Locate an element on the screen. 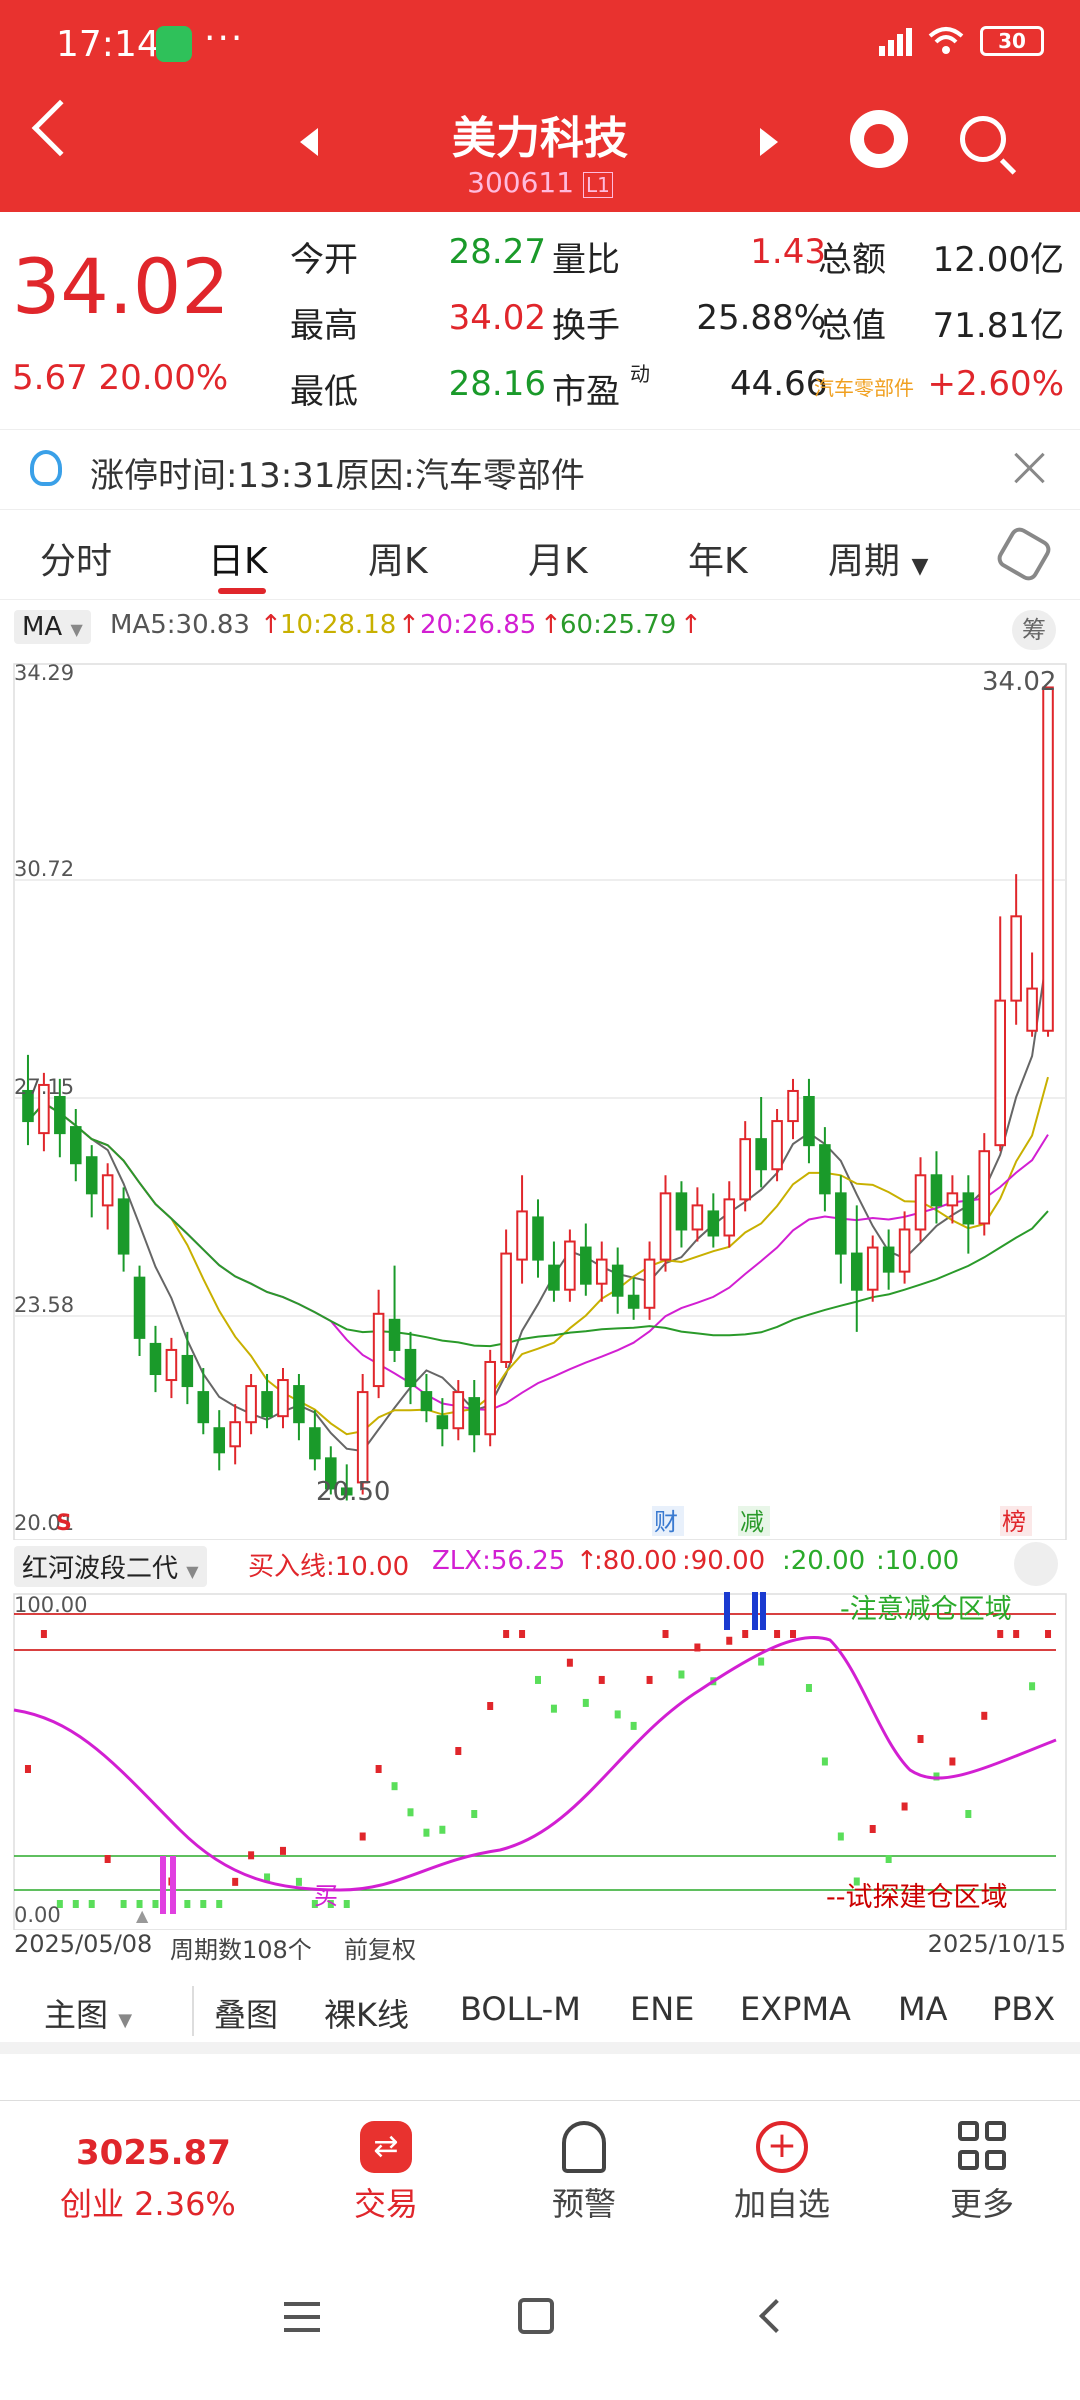 The image size is (1080, 2400). ma-selector: MA ▼ is located at coordinates (52, 627).